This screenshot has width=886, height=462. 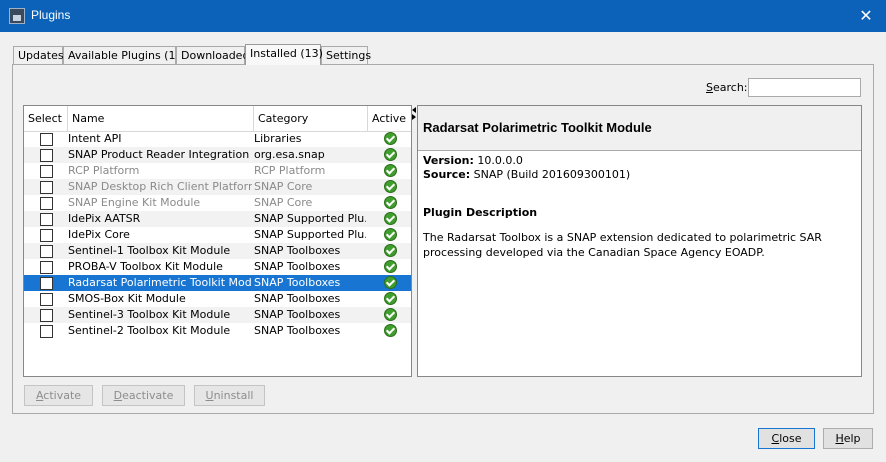 I want to click on table-row: SNAP Engine Kit Module SNAP Core, so click(x=217, y=203).